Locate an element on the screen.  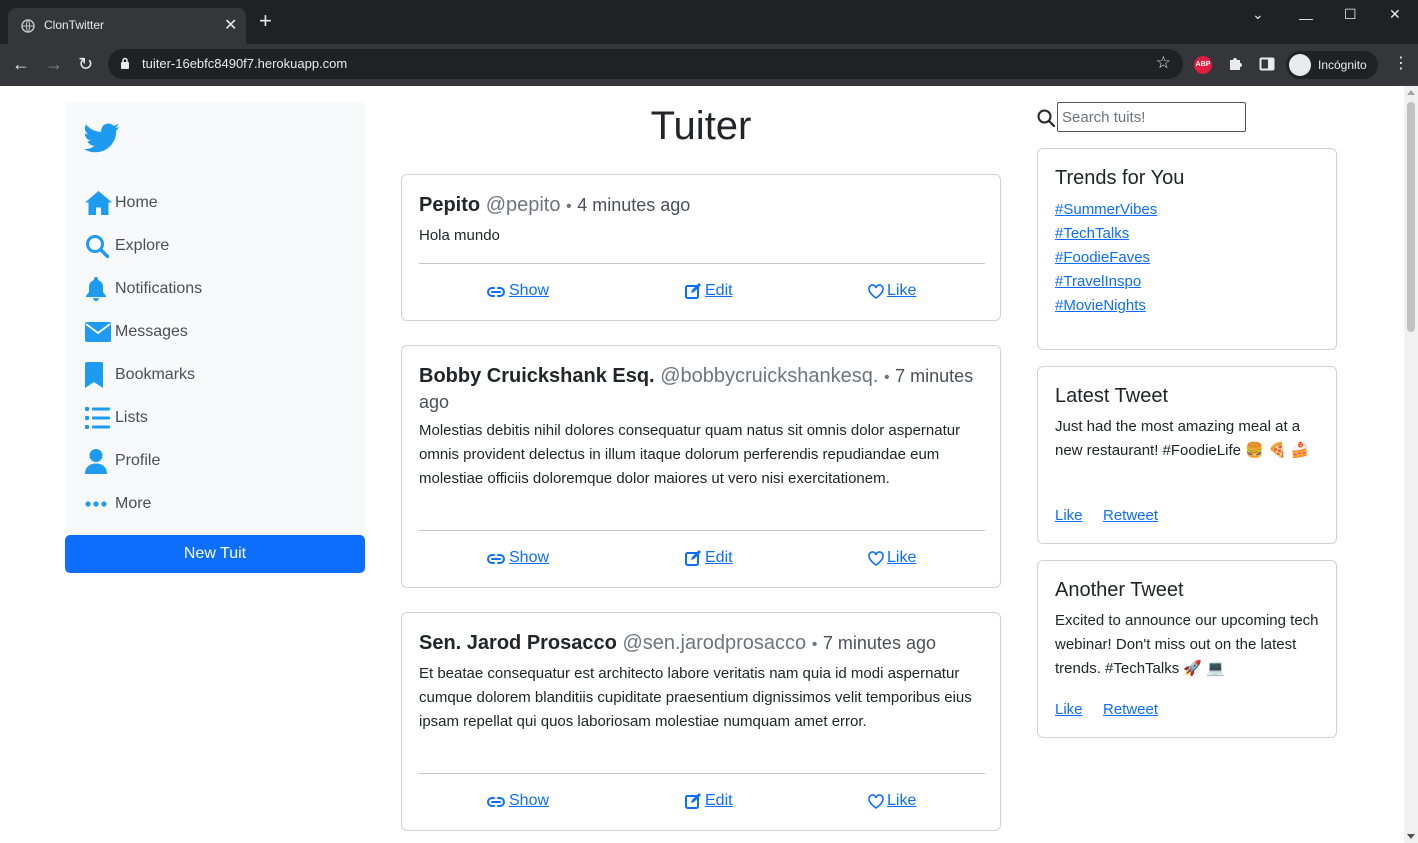
sidebar-item-label: Bookmarks is located at coordinates (155, 374).